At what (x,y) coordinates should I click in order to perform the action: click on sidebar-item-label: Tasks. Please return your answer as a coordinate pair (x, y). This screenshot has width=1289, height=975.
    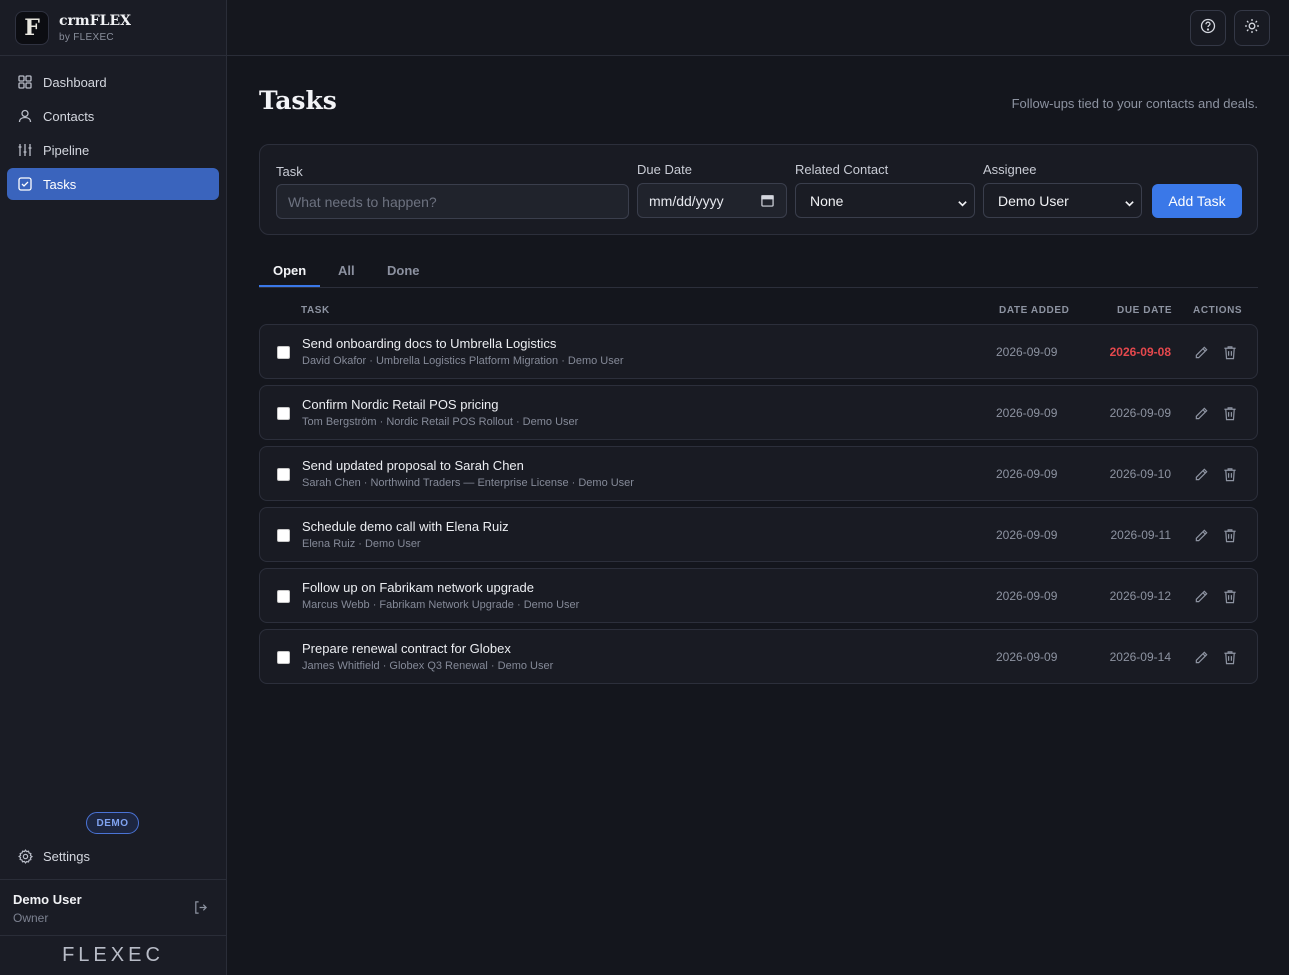
    Looking at the image, I should click on (60, 184).